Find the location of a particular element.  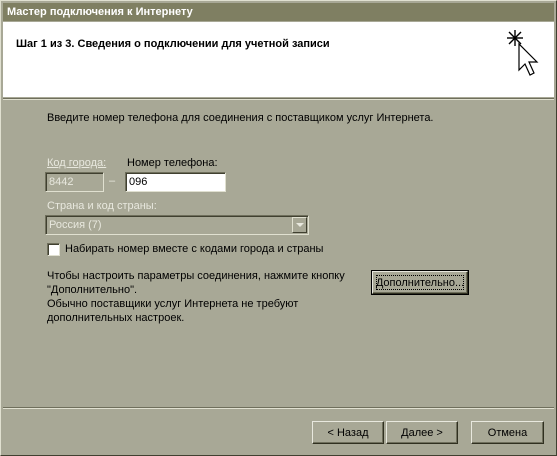

phone-label: Номер телефона: is located at coordinates (172, 163).